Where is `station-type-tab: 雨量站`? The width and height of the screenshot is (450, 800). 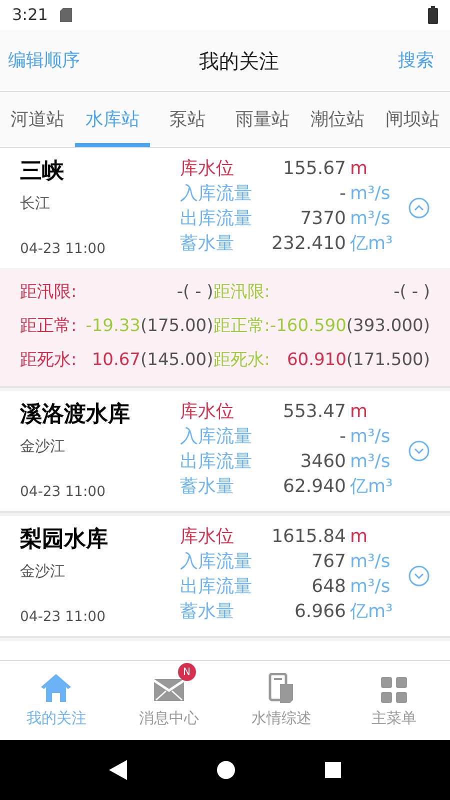 station-type-tab: 雨量站 is located at coordinates (262, 119).